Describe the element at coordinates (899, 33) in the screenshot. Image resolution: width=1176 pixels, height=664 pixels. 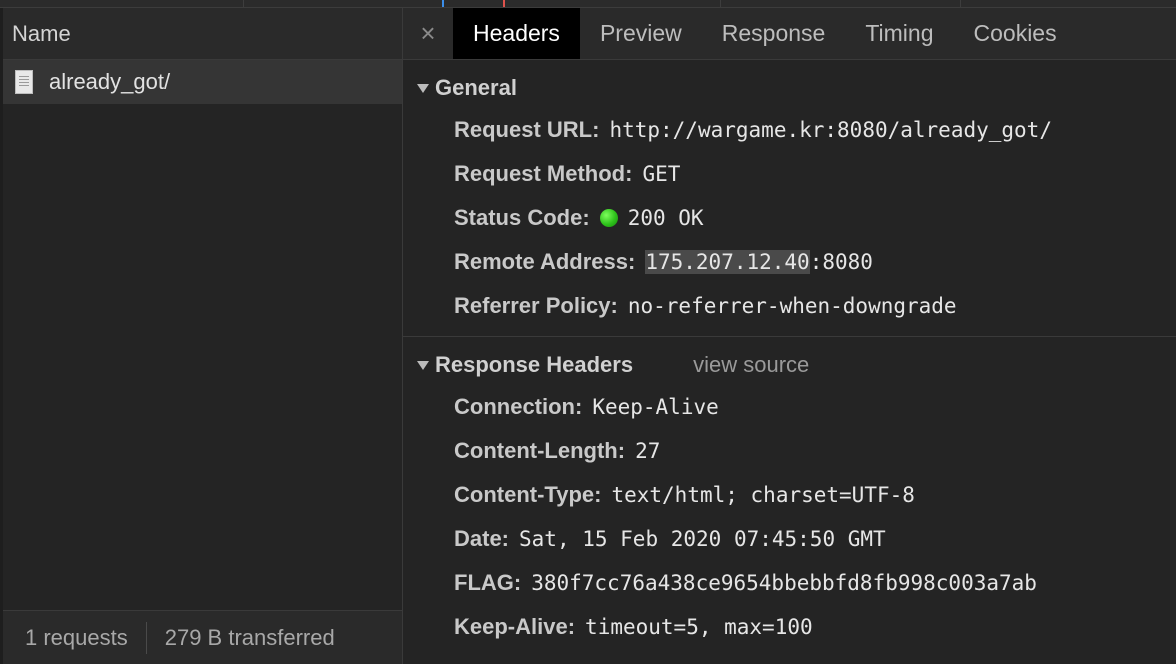
I see `tab-timing: Timing` at that location.